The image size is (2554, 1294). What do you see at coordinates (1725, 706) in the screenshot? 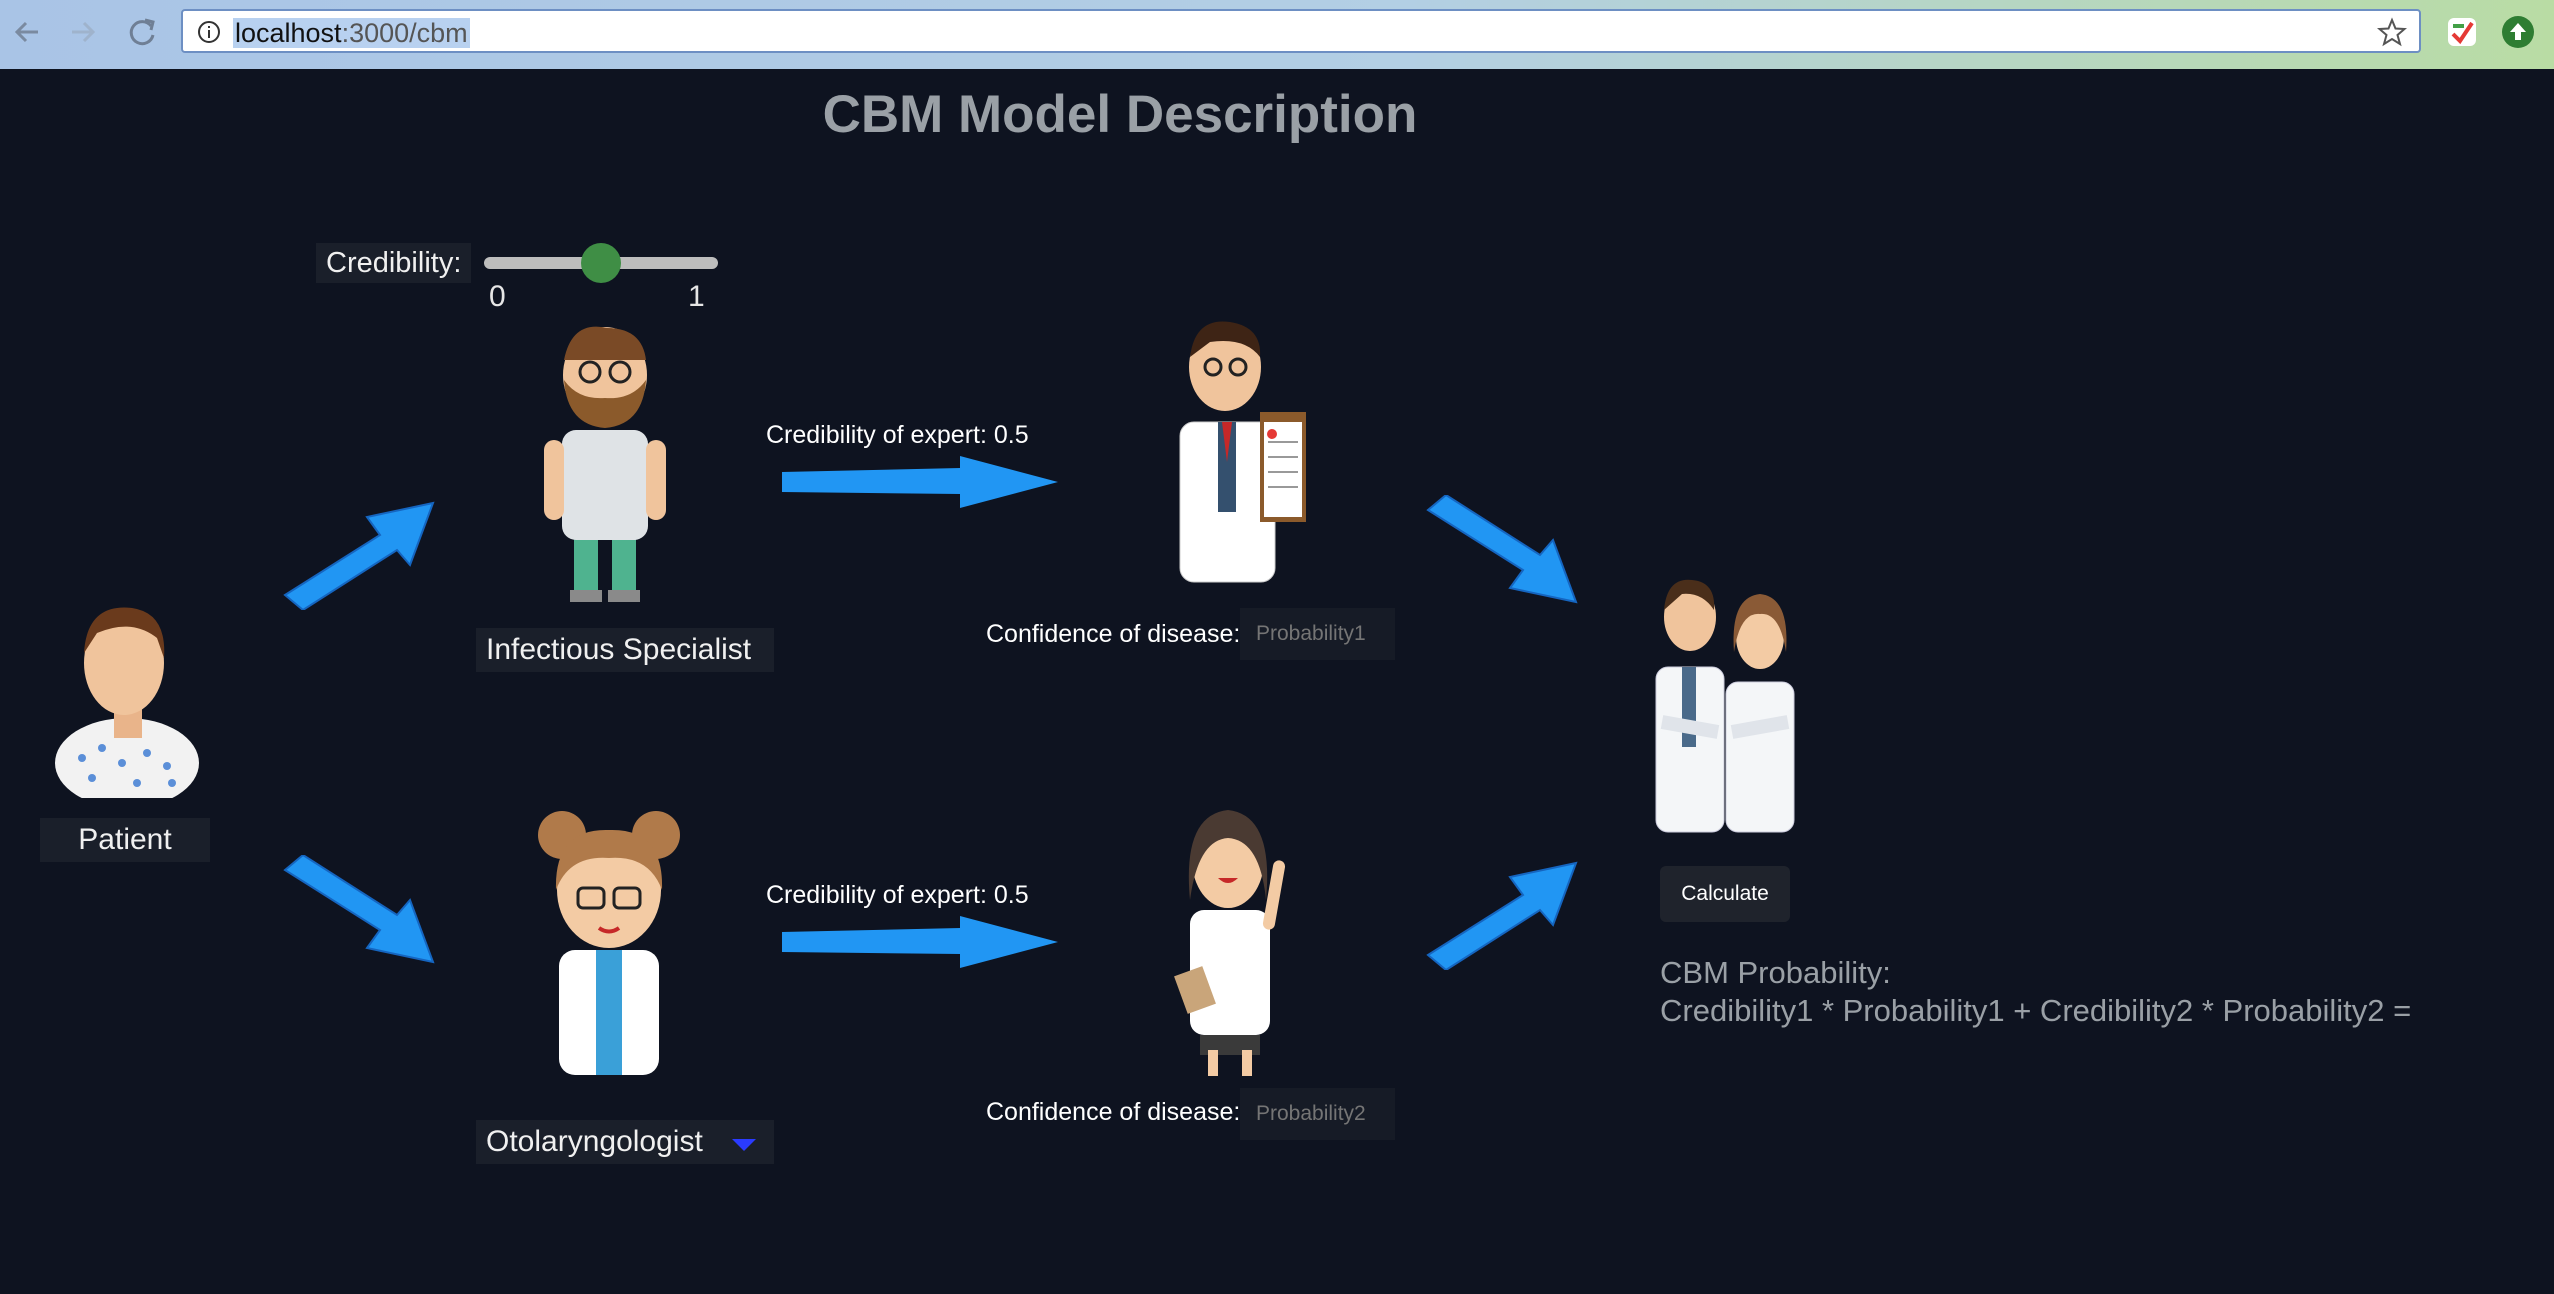
I see `doctor-team-figure` at bounding box center [1725, 706].